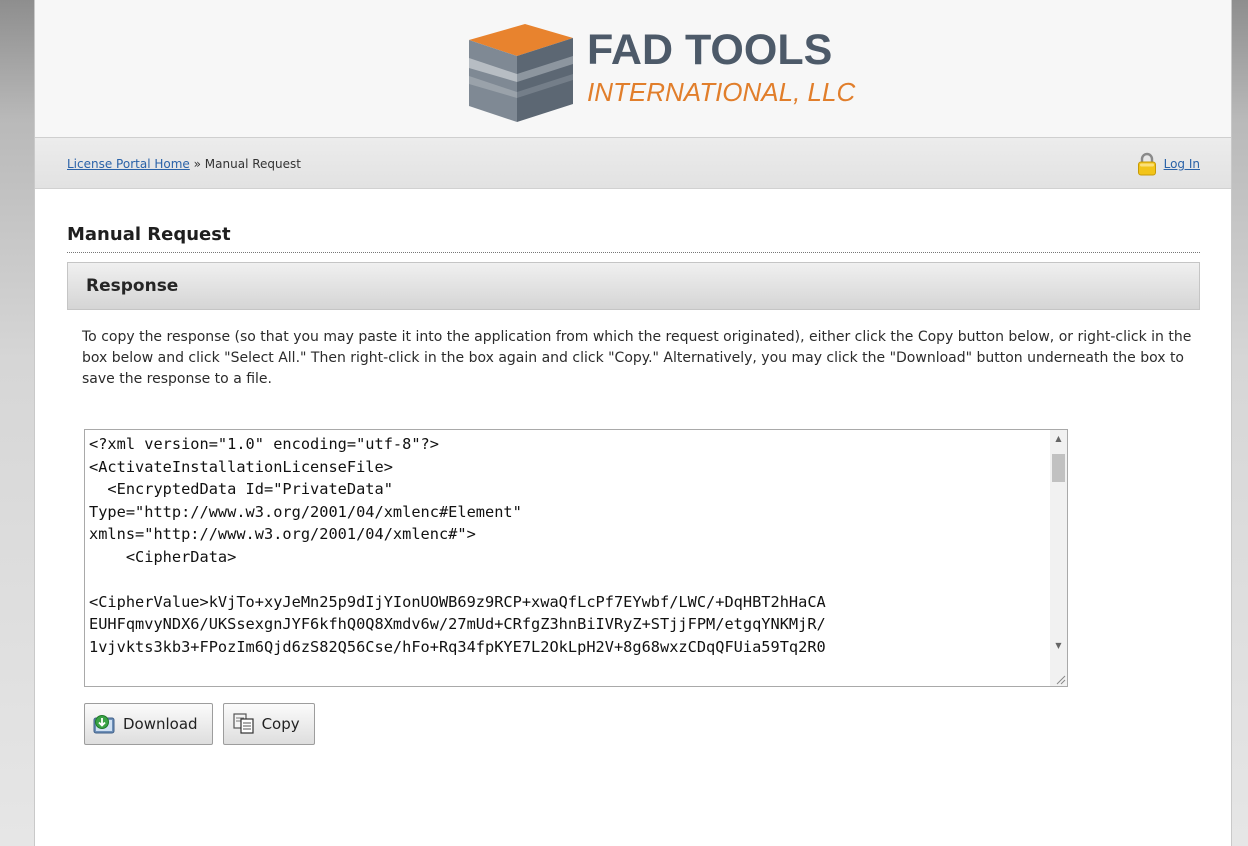 The image size is (1248, 846). What do you see at coordinates (721, 92) in the screenshot?
I see `logo-subtitle: INTERNATIONAL, LLC` at bounding box center [721, 92].